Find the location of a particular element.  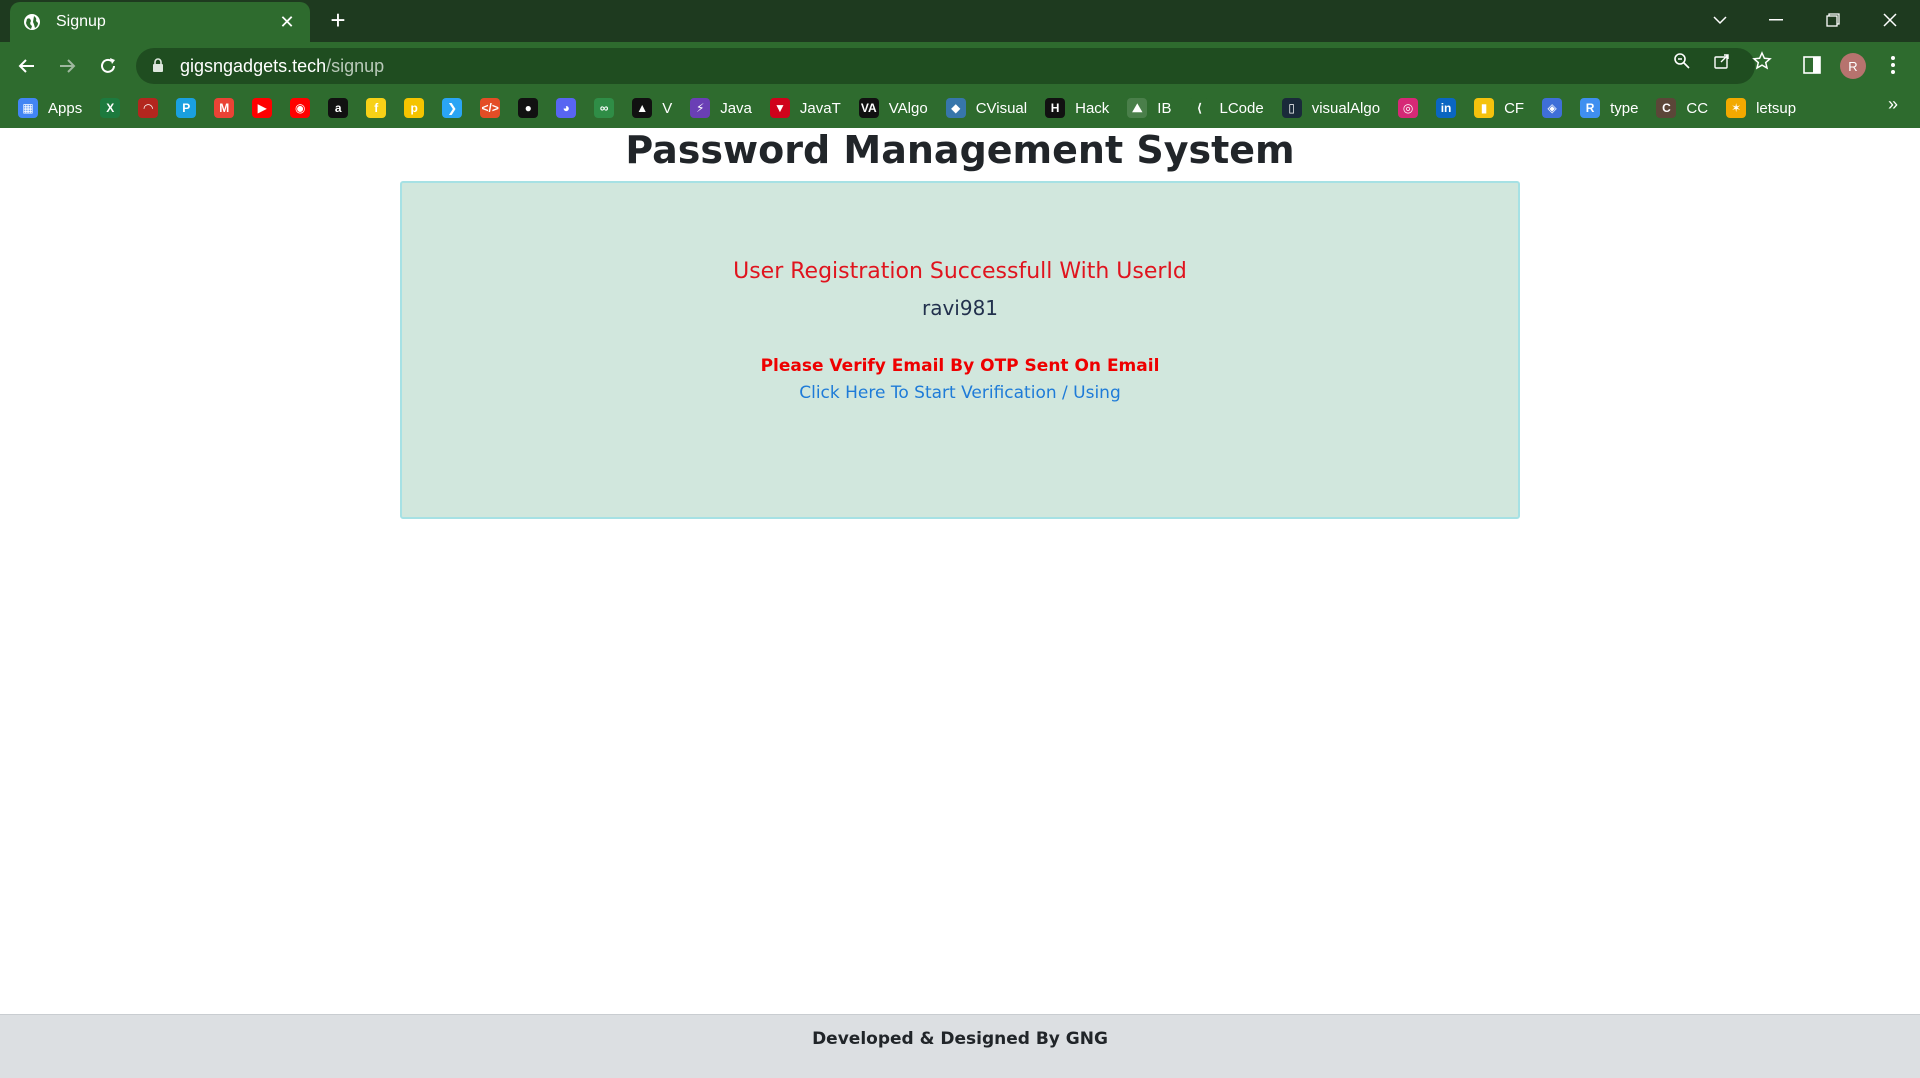

bookmark-valgo: VA VAlgo is located at coordinates (893, 108).